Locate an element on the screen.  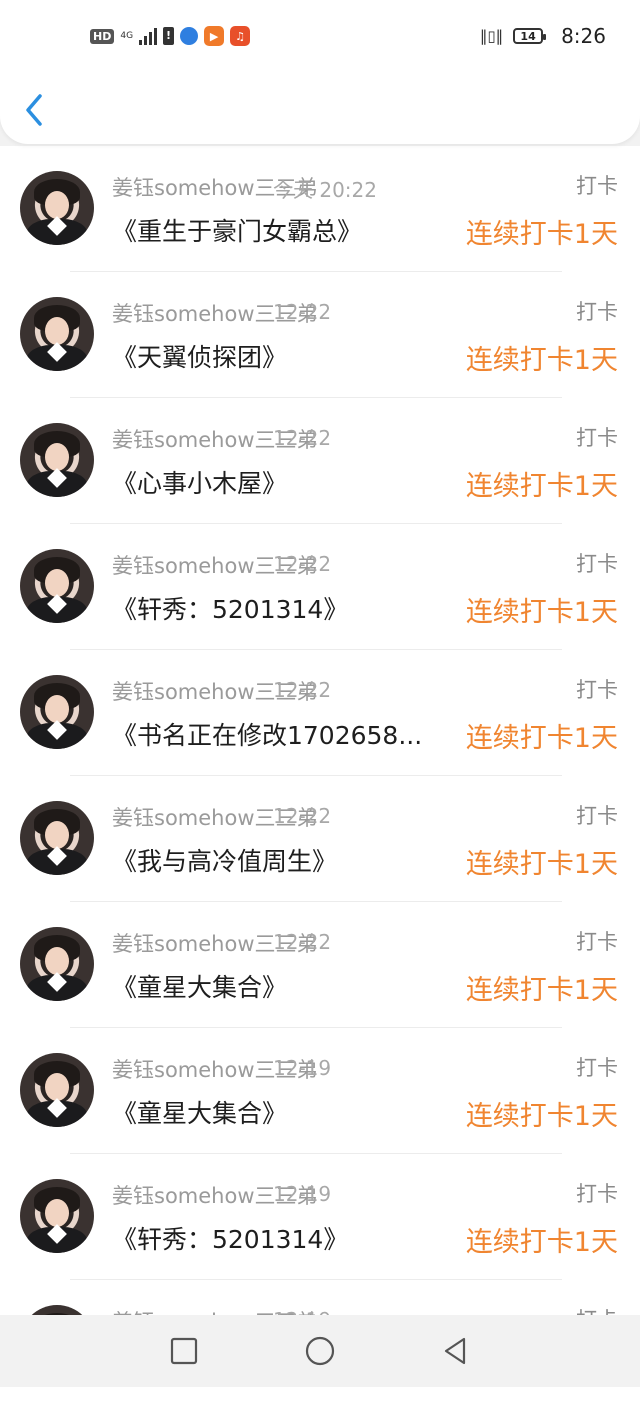
book-title: 《重生于豪门女霸总》 is located at coordinates (280, 230).